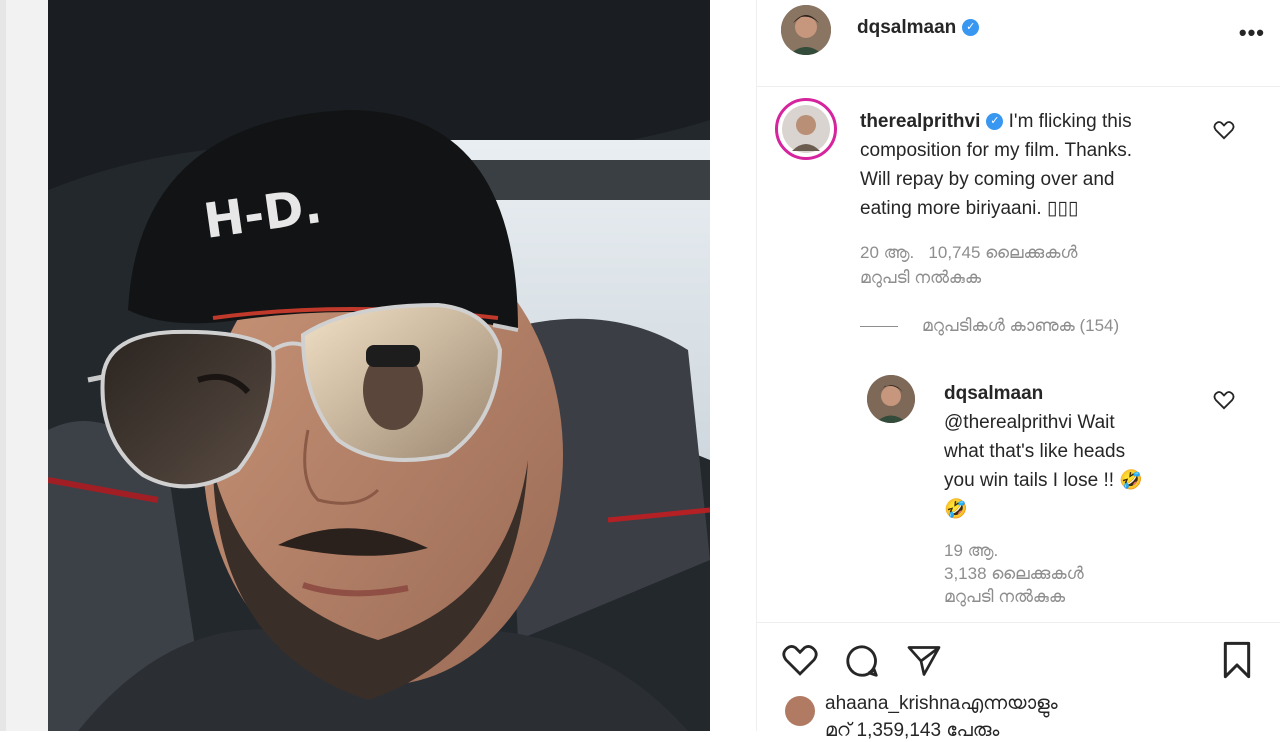  I want to click on more-options-icon: •••, so click(1252, 33).